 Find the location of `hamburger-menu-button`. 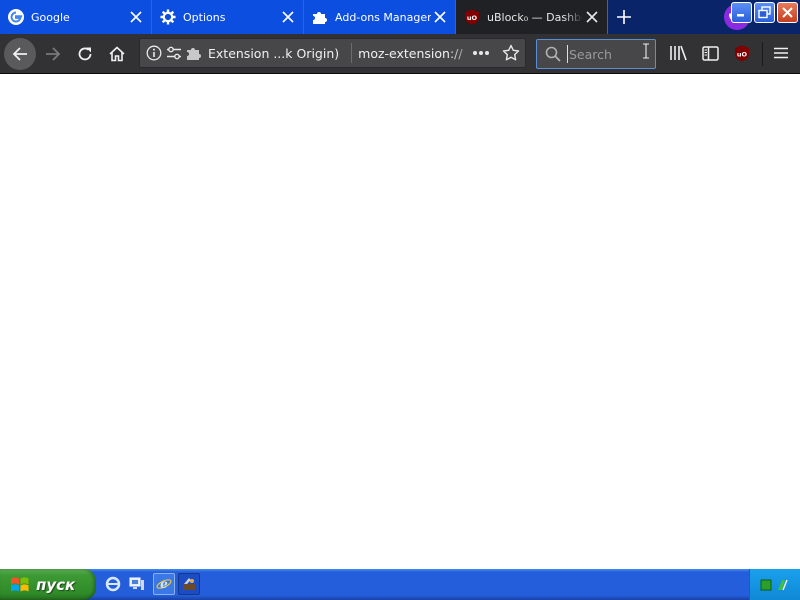

hamburger-menu-button is located at coordinates (781, 53).